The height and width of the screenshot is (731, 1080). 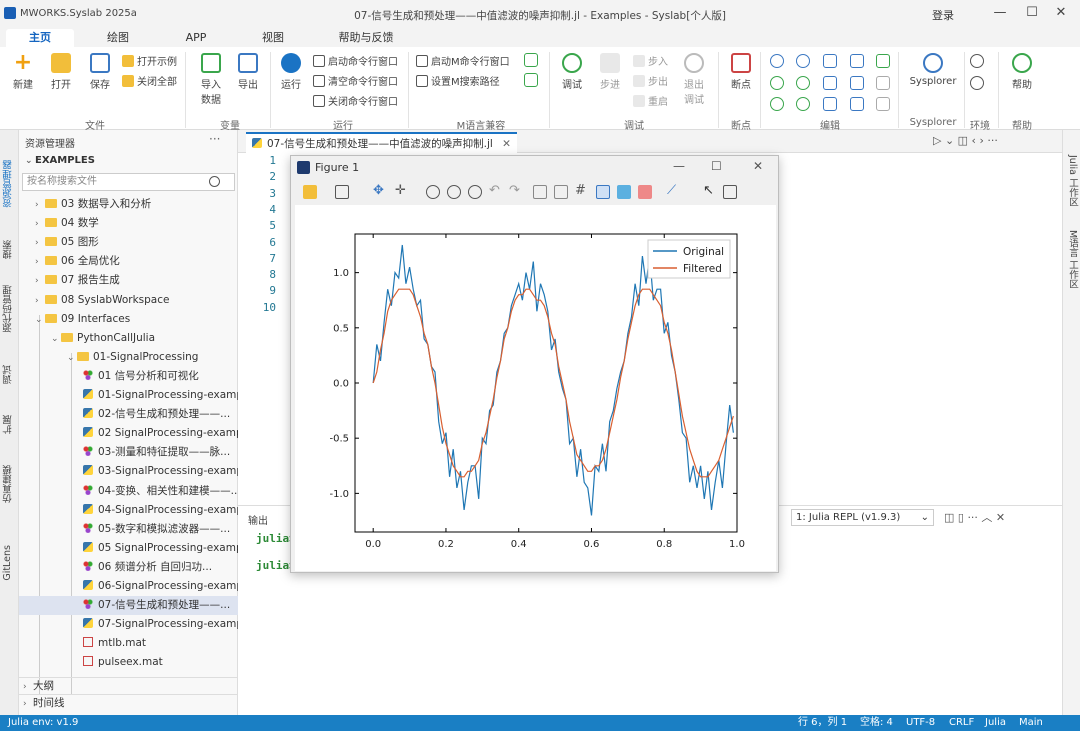 What do you see at coordinates (679, 166) in the screenshot?
I see `figure-minimize-icon: —` at bounding box center [679, 166].